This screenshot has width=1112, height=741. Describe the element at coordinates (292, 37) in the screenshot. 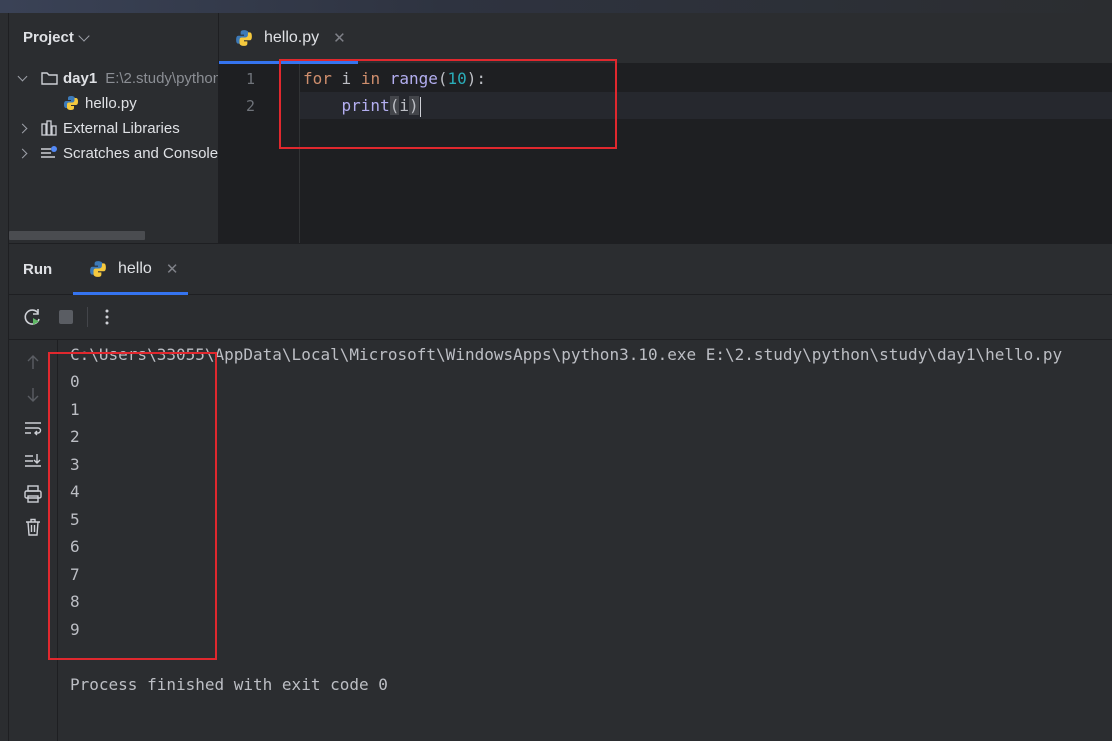

I see `tab-label: hello.py` at that location.